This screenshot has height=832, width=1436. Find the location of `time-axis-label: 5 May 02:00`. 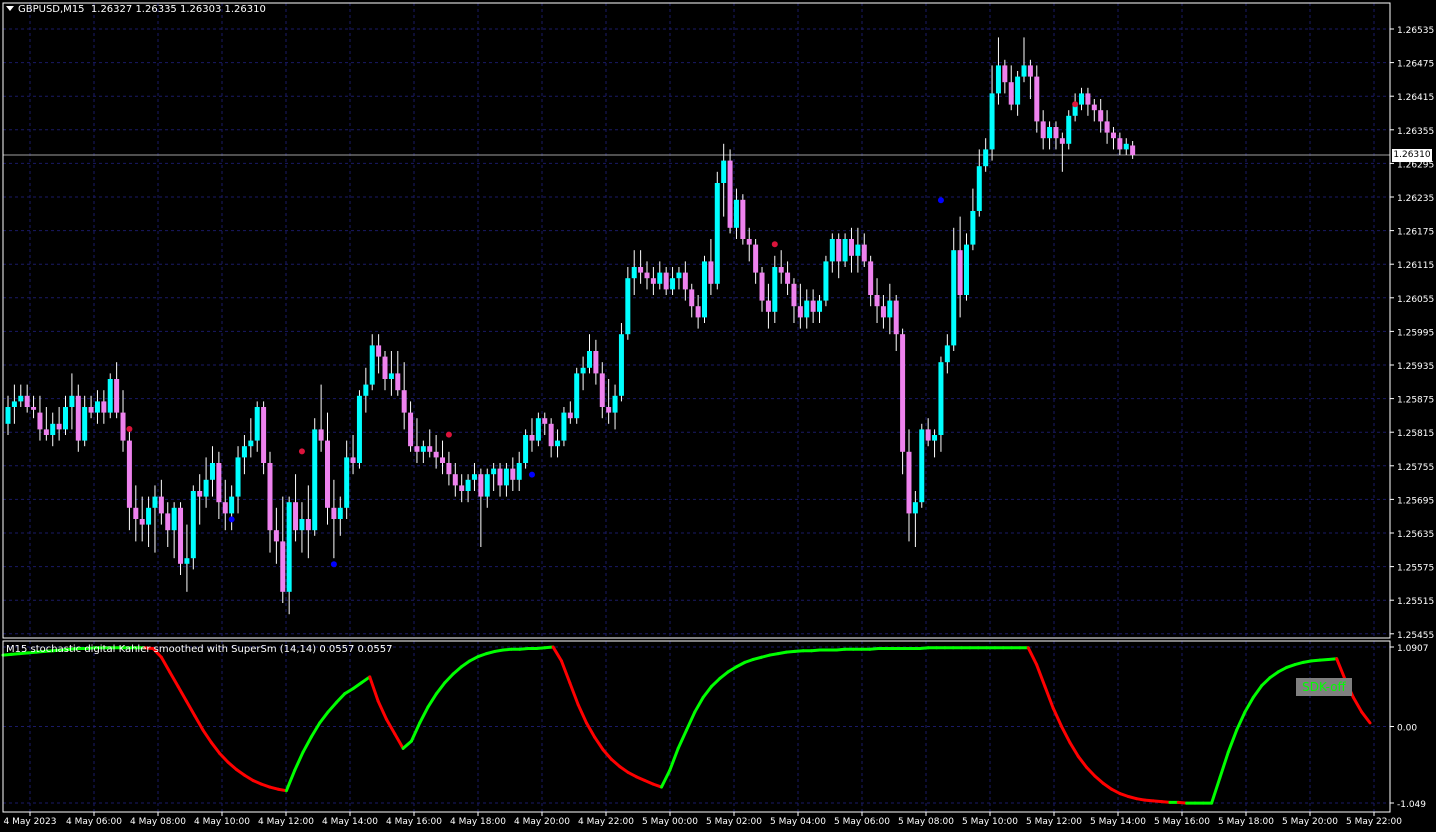

time-axis-label: 5 May 02:00 is located at coordinates (734, 822).